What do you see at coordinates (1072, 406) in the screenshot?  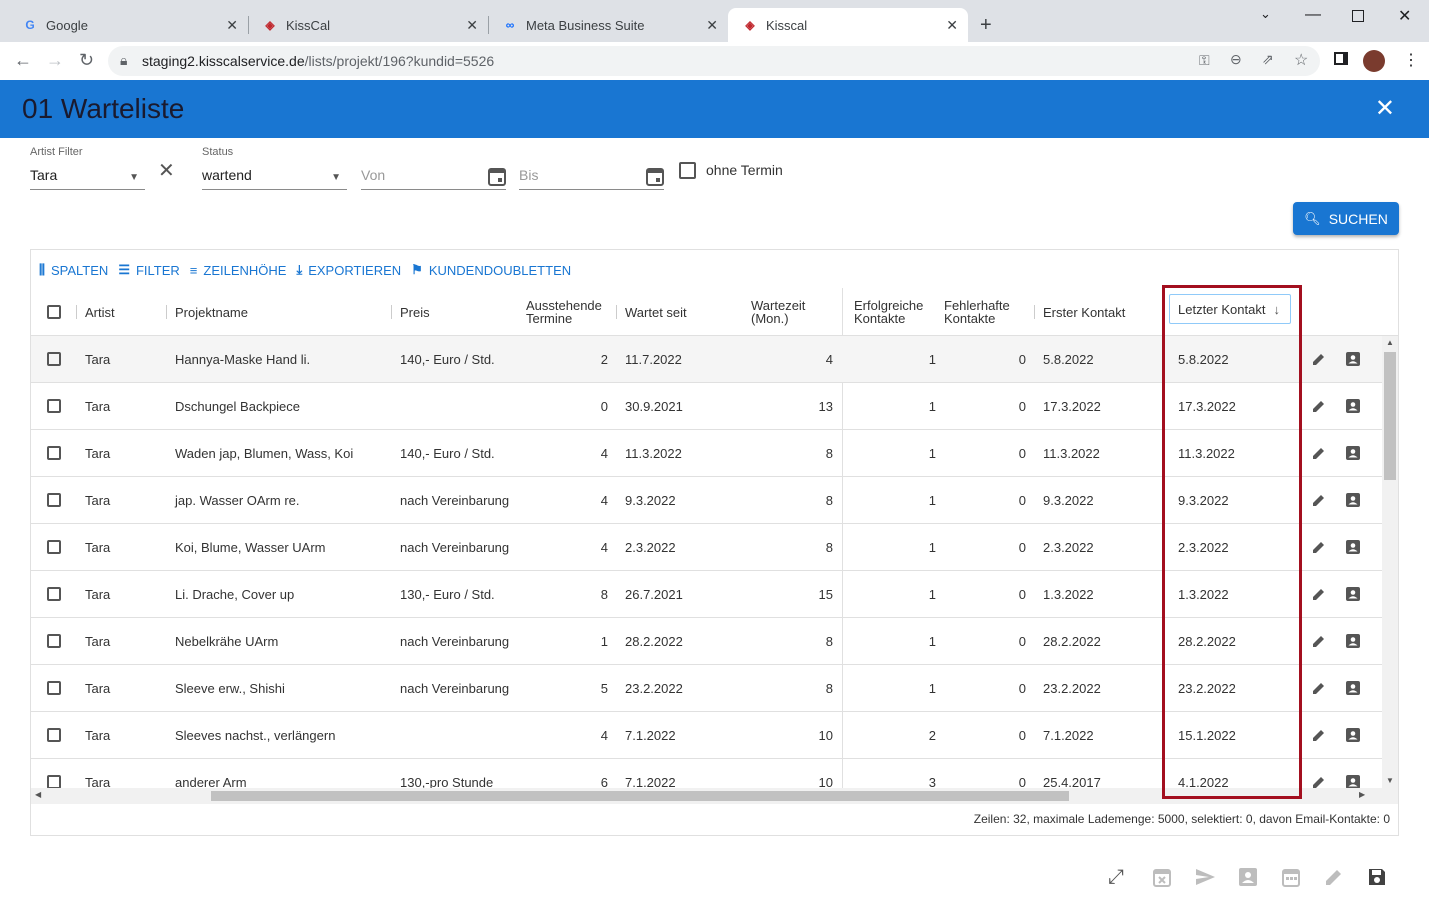 I see `cell-erster-kontakt: 17.3.2022` at bounding box center [1072, 406].